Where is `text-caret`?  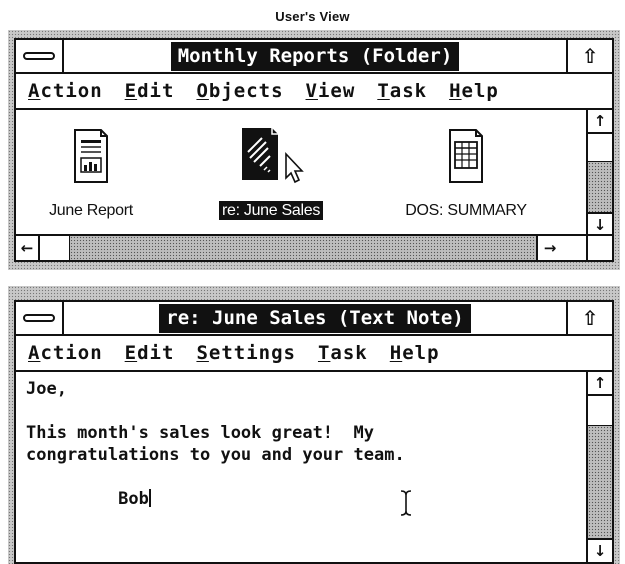 text-caret is located at coordinates (149, 498).